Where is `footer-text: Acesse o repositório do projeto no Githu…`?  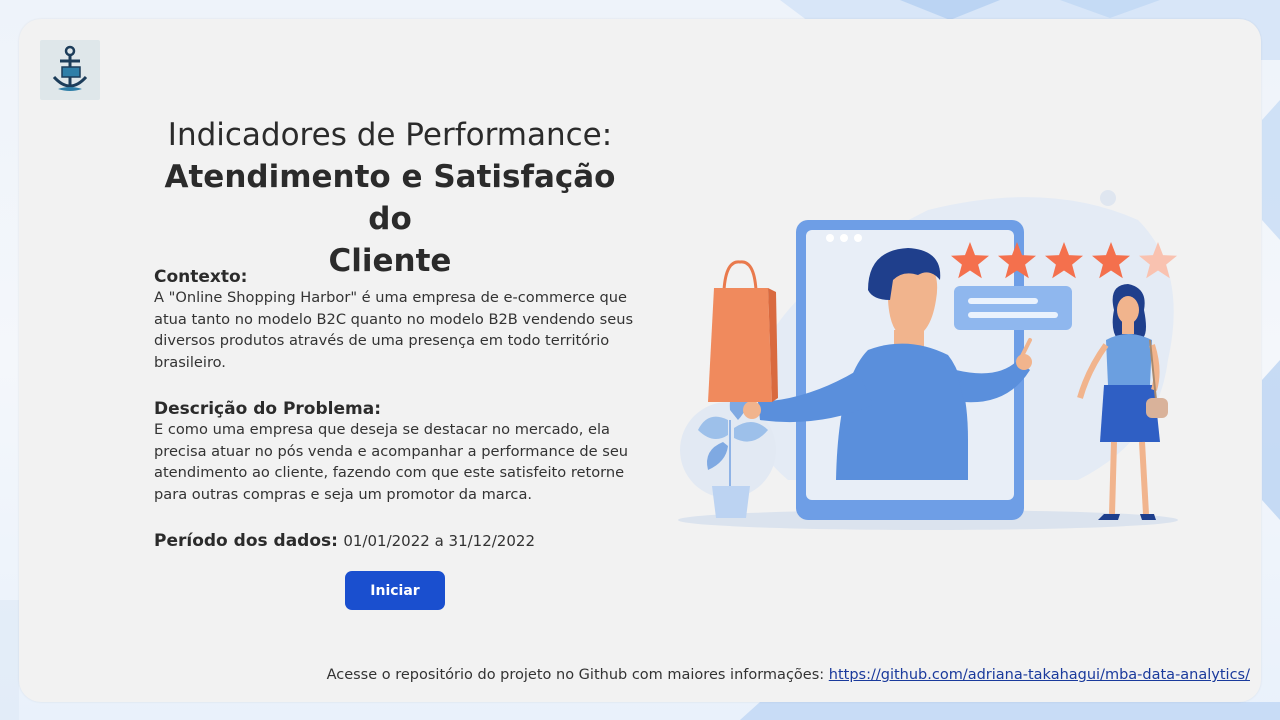 footer-text: Acesse o repositório do projeto no Githu… is located at coordinates (577, 675).